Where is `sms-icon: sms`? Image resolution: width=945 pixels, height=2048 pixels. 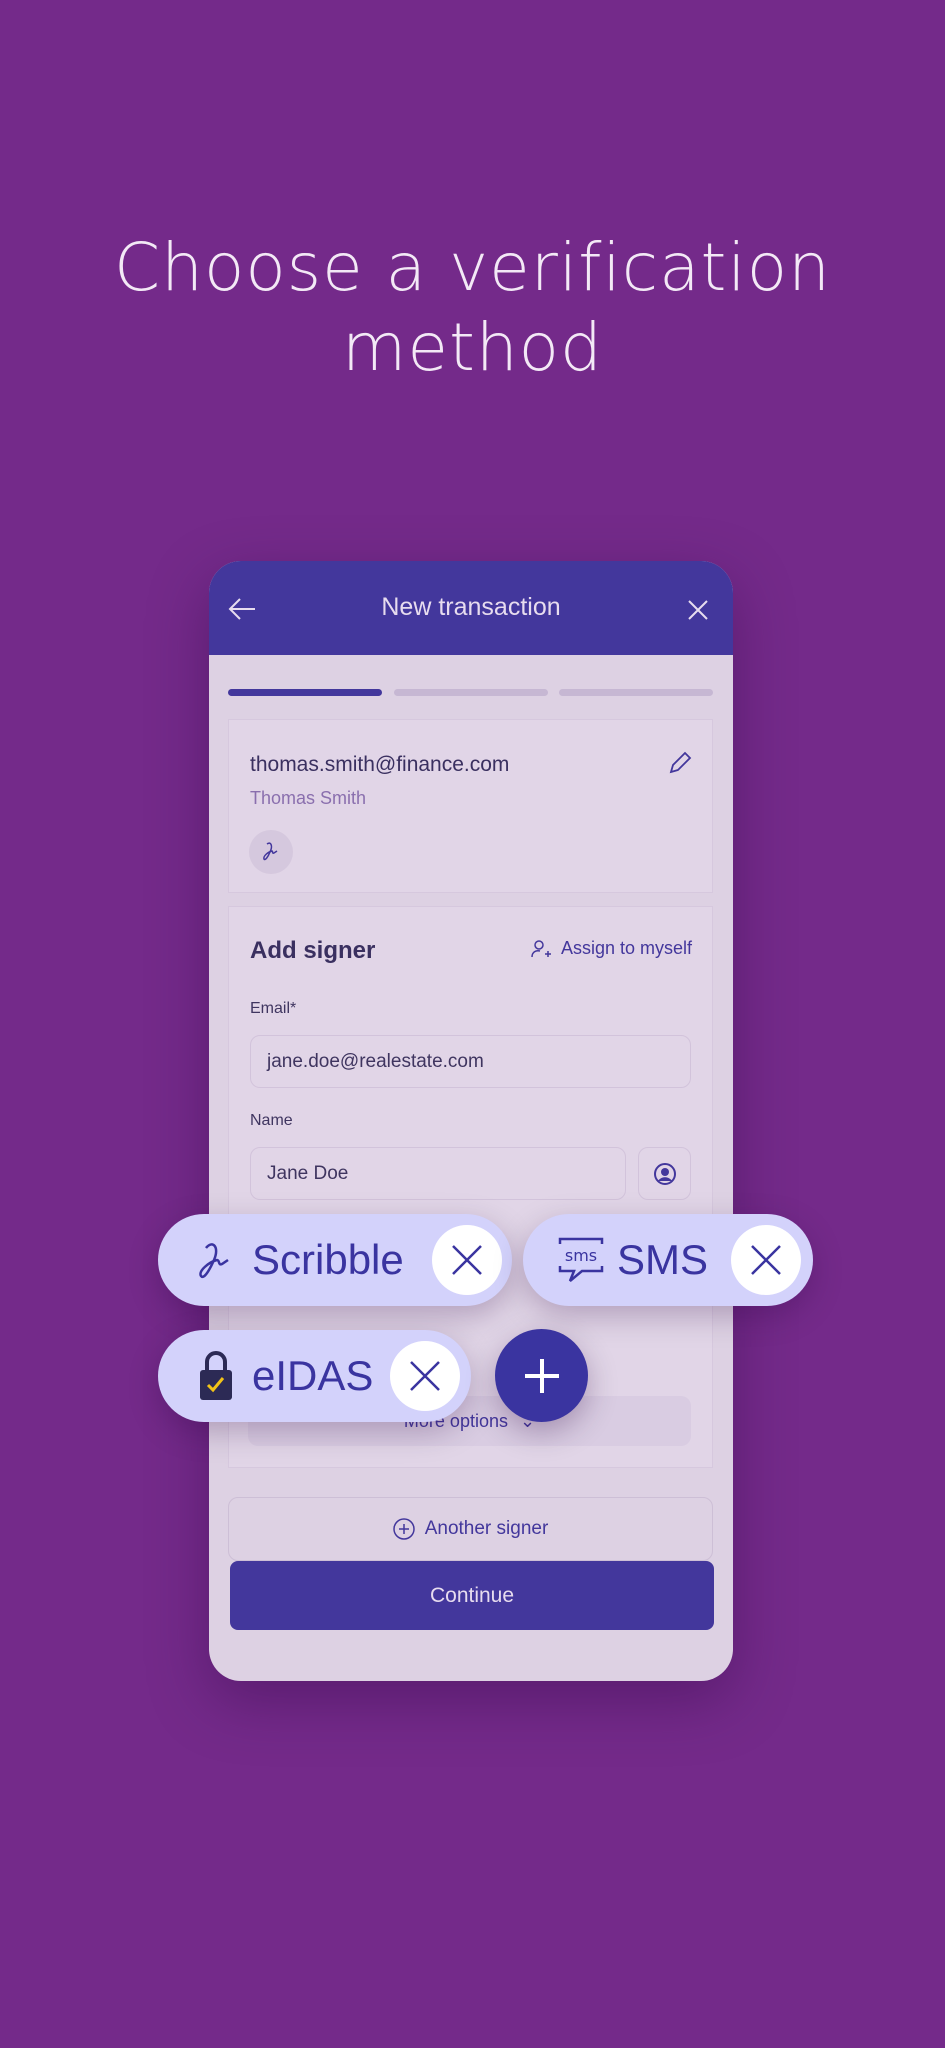 sms-icon: sms is located at coordinates (581, 1259).